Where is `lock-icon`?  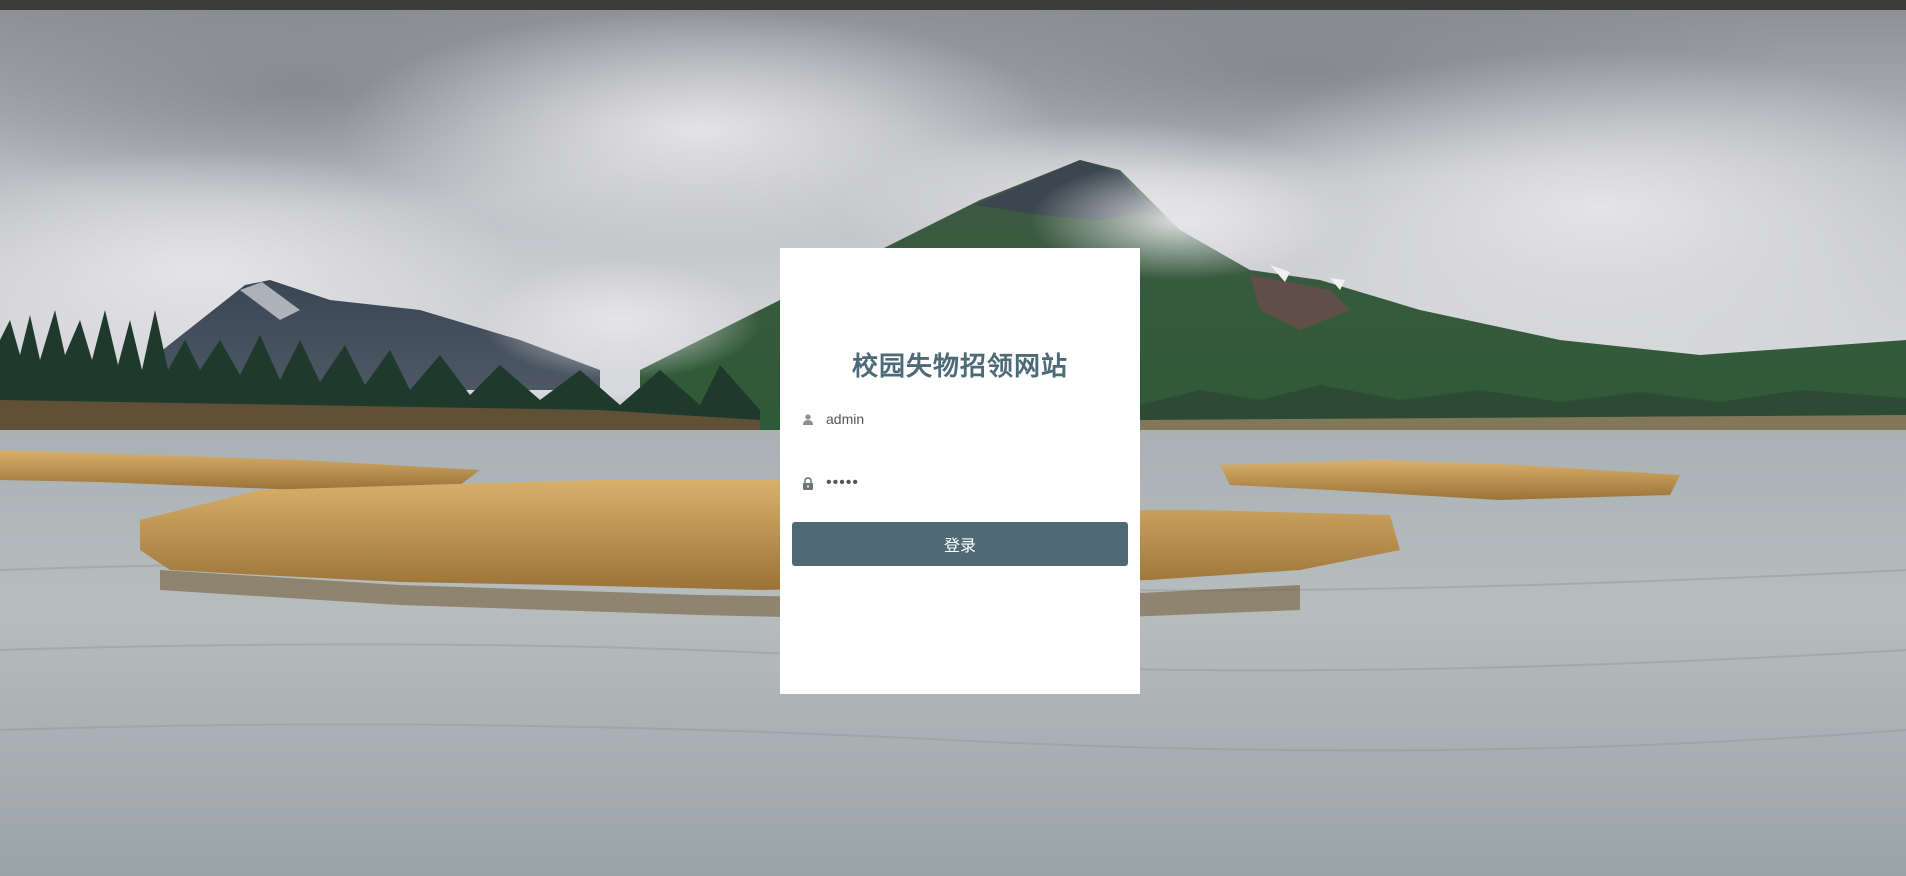
lock-icon is located at coordinates (808, 483).